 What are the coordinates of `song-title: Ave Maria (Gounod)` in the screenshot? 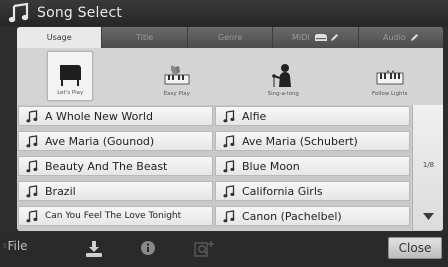 It's located at (100, 141).